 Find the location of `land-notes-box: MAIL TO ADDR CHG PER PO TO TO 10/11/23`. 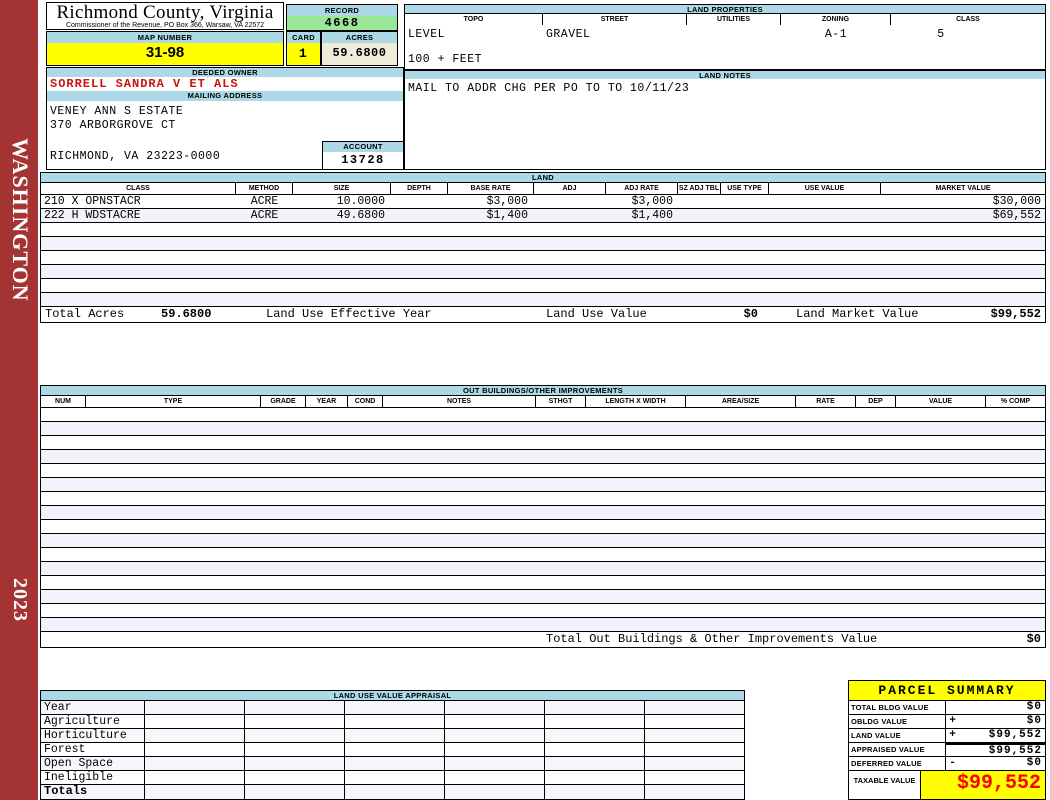

land-notes-box: MAIL TO ADDR CHG PER PO TO TO 10/11/23 is located at coordinates (725, 124).